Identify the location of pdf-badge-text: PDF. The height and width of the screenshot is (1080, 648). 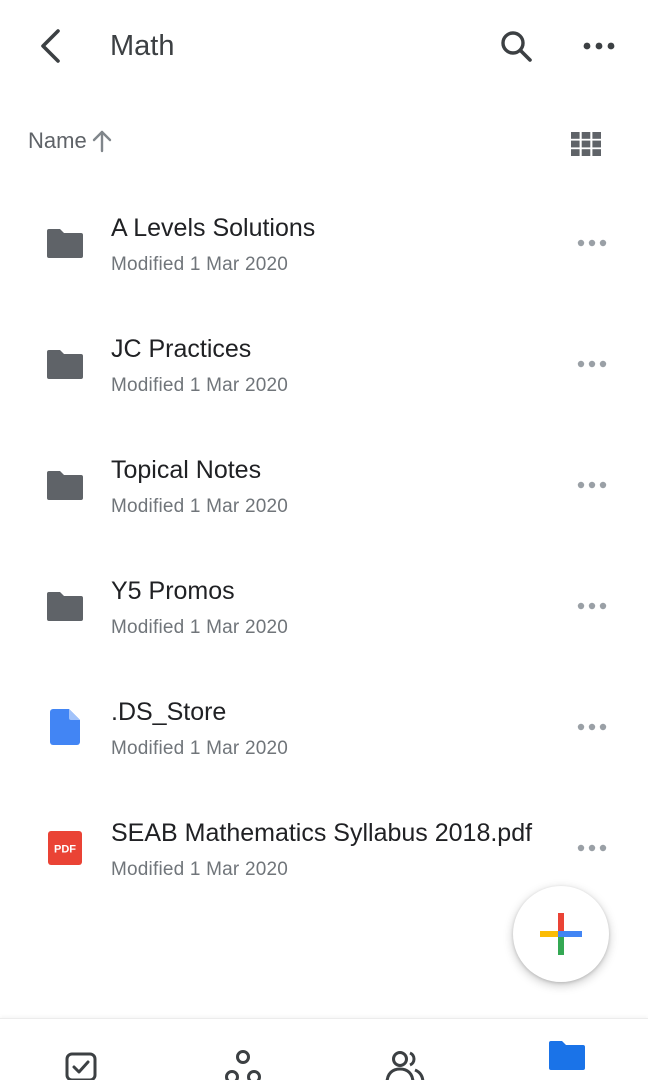
(65, 850).